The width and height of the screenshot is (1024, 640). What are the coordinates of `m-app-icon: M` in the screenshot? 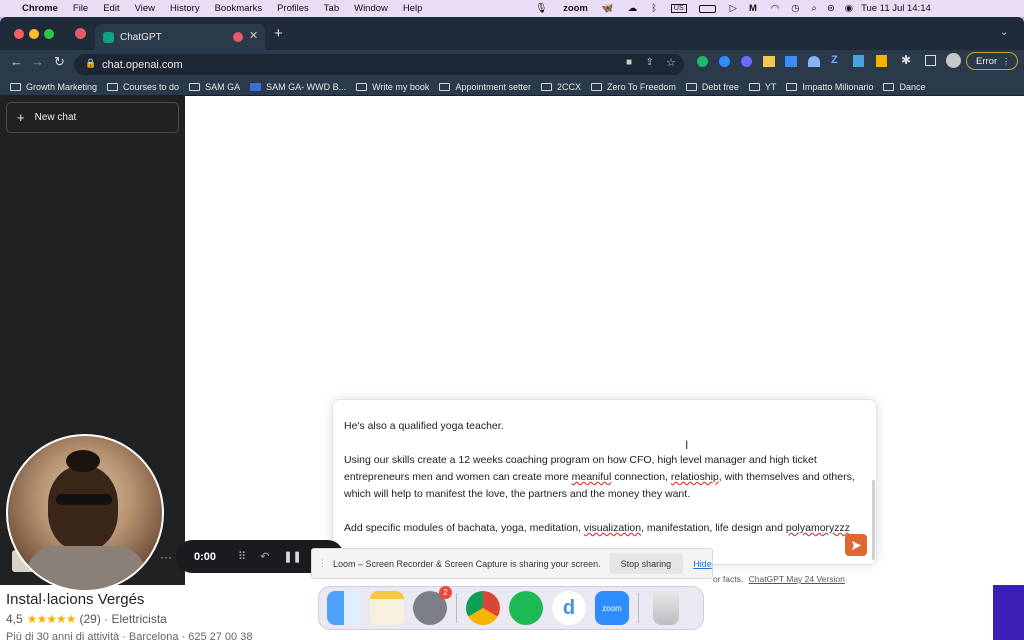 It's located at (753, 8).